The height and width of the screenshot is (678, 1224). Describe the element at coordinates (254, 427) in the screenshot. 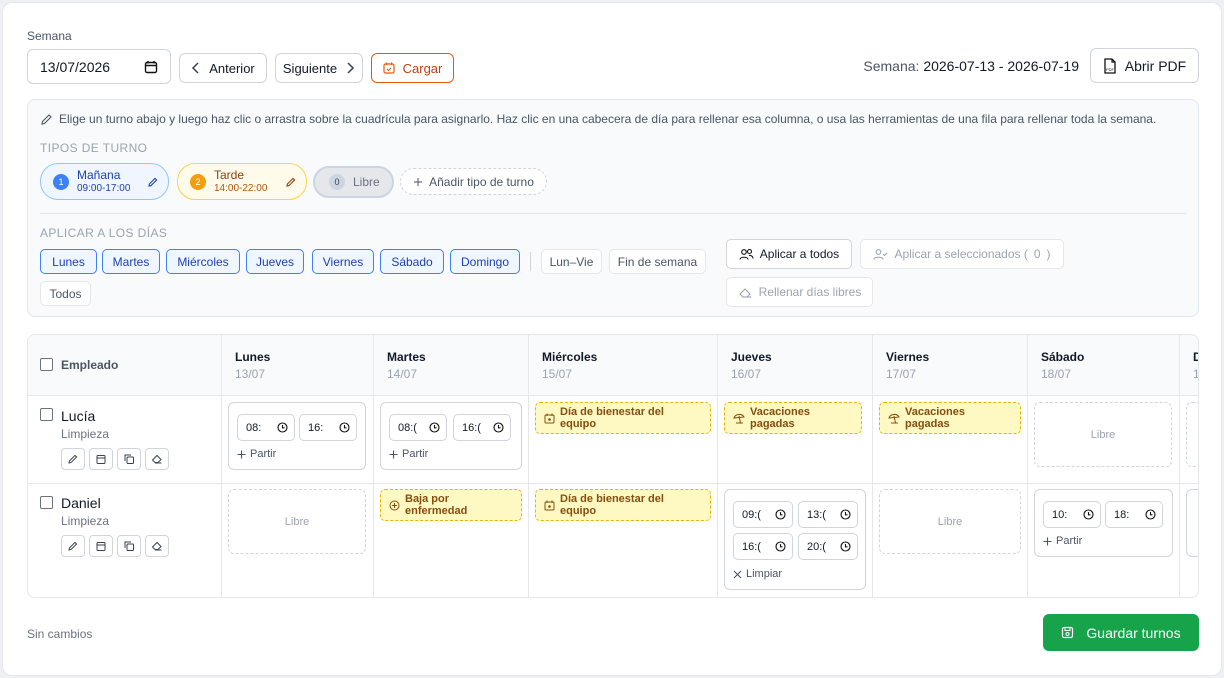

I see `time-value: 08:` at that location.